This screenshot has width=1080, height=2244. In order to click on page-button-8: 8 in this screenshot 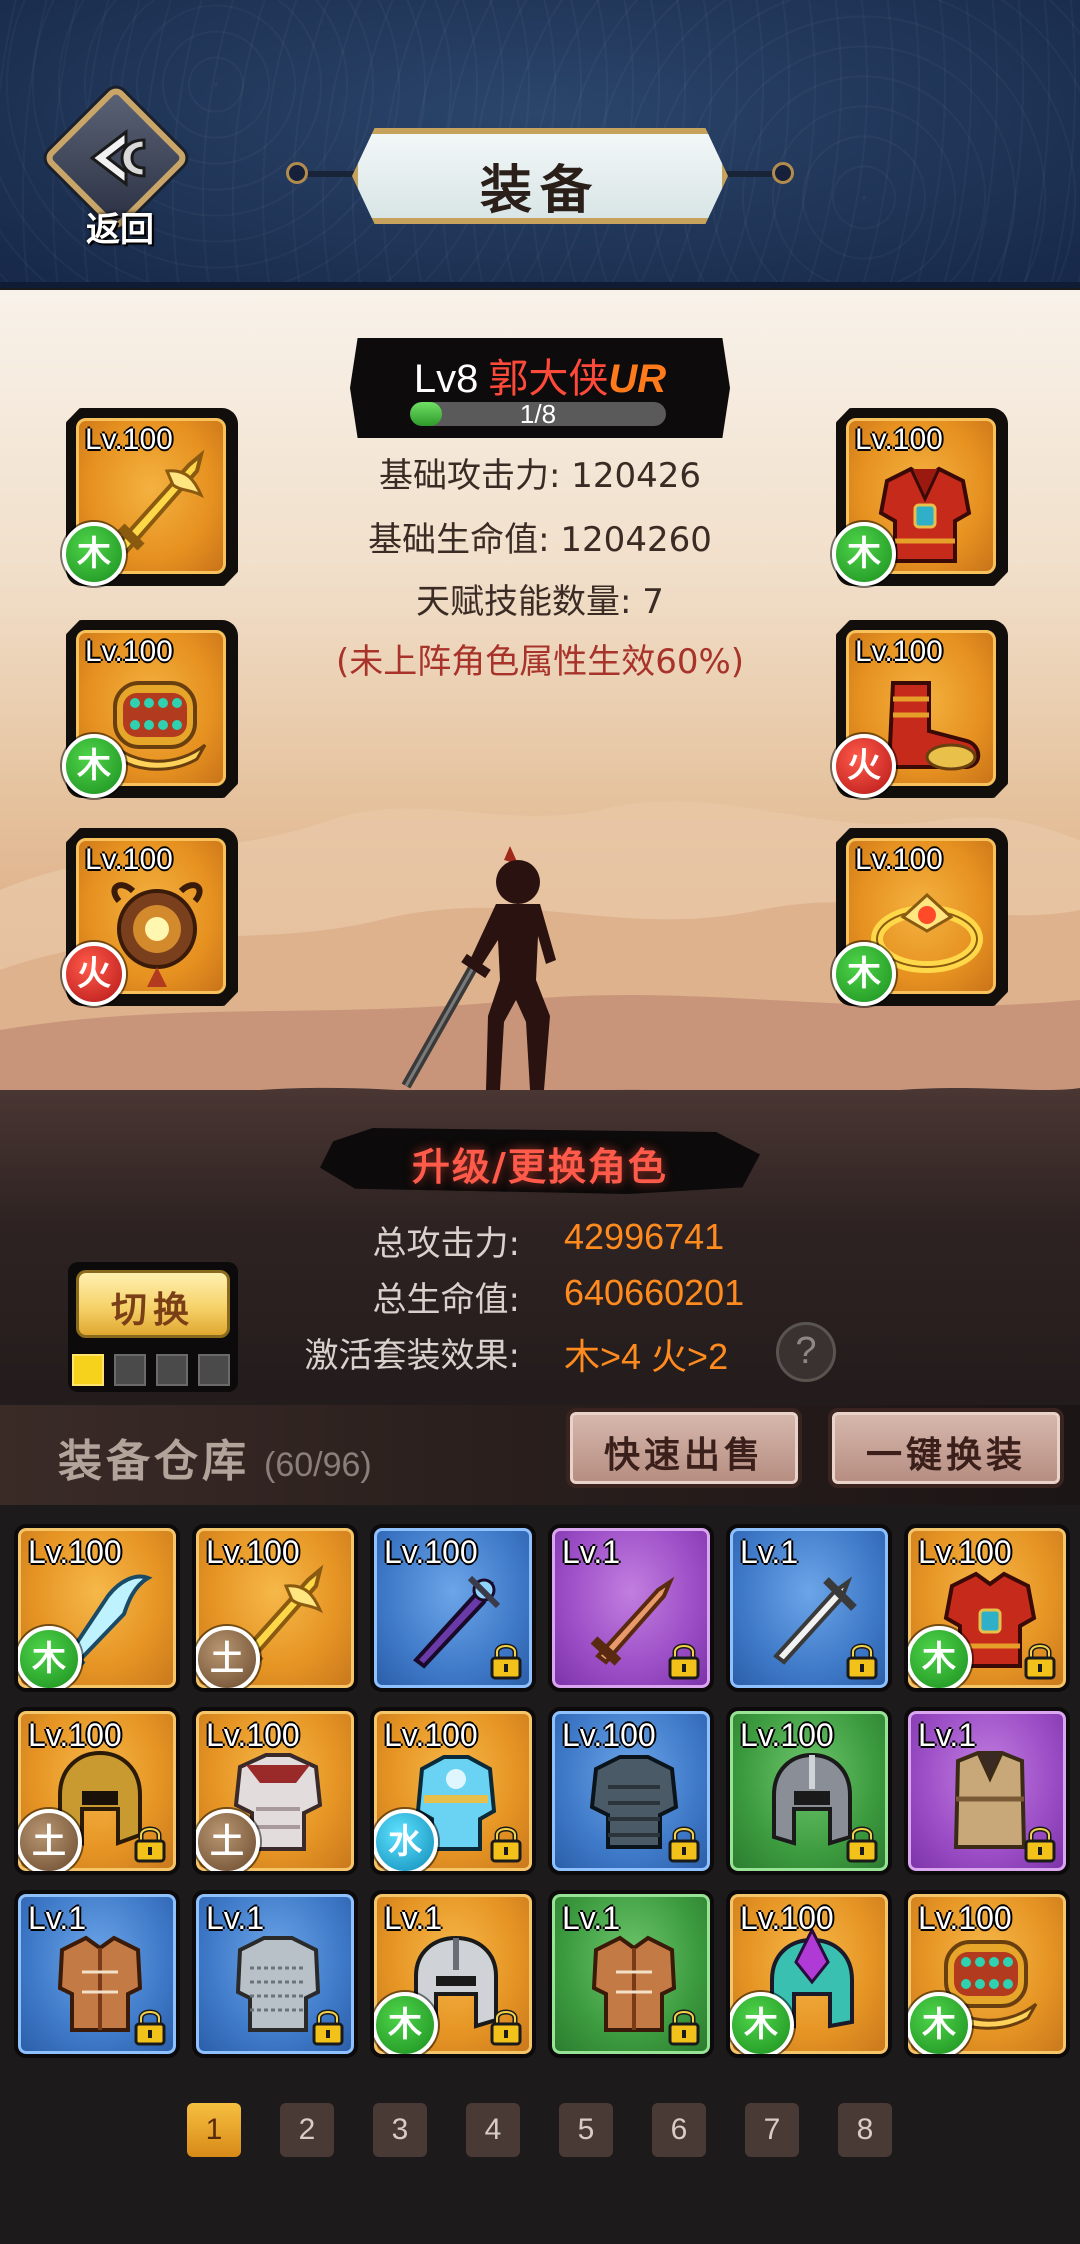, I will do `click(865, 2130)`.